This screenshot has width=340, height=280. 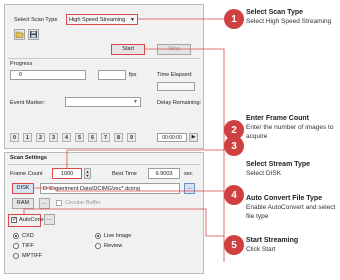 What do you see at coordinates (272, 240) in the screenshot?
I see `step-5-title: Start Streaming` at bounding box center [272, 240].